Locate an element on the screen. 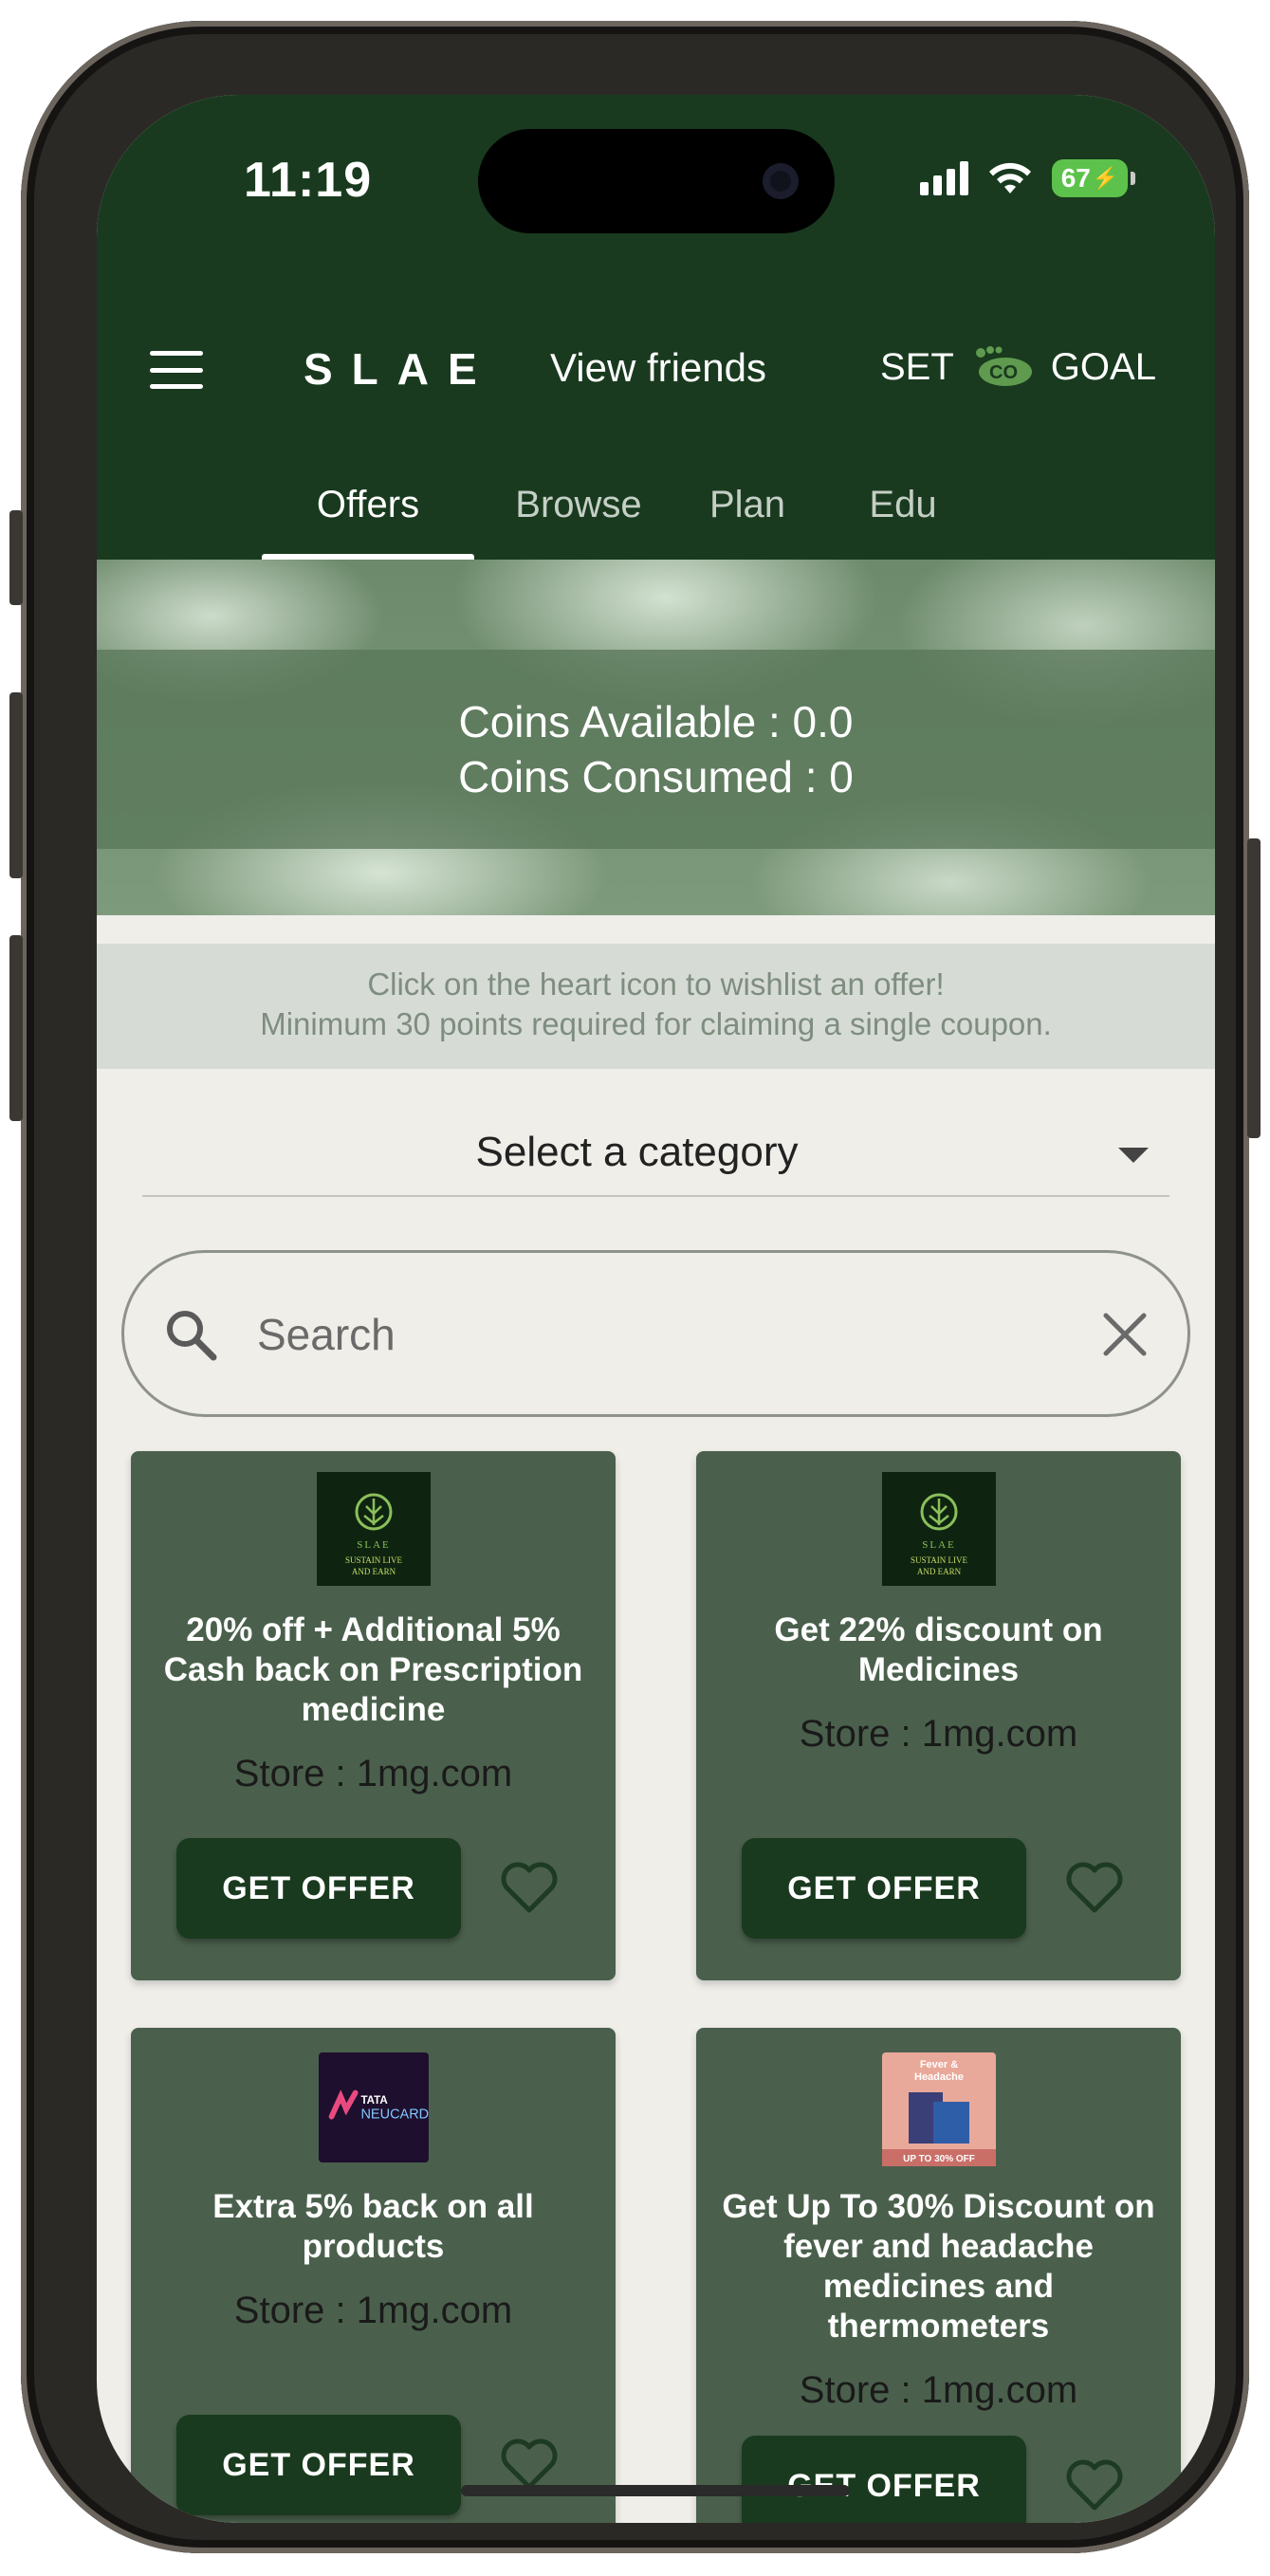 This screenshot has width=1270, height=2576. battery-icon: 67 ⚡ is located at coordinates (1093, 178).